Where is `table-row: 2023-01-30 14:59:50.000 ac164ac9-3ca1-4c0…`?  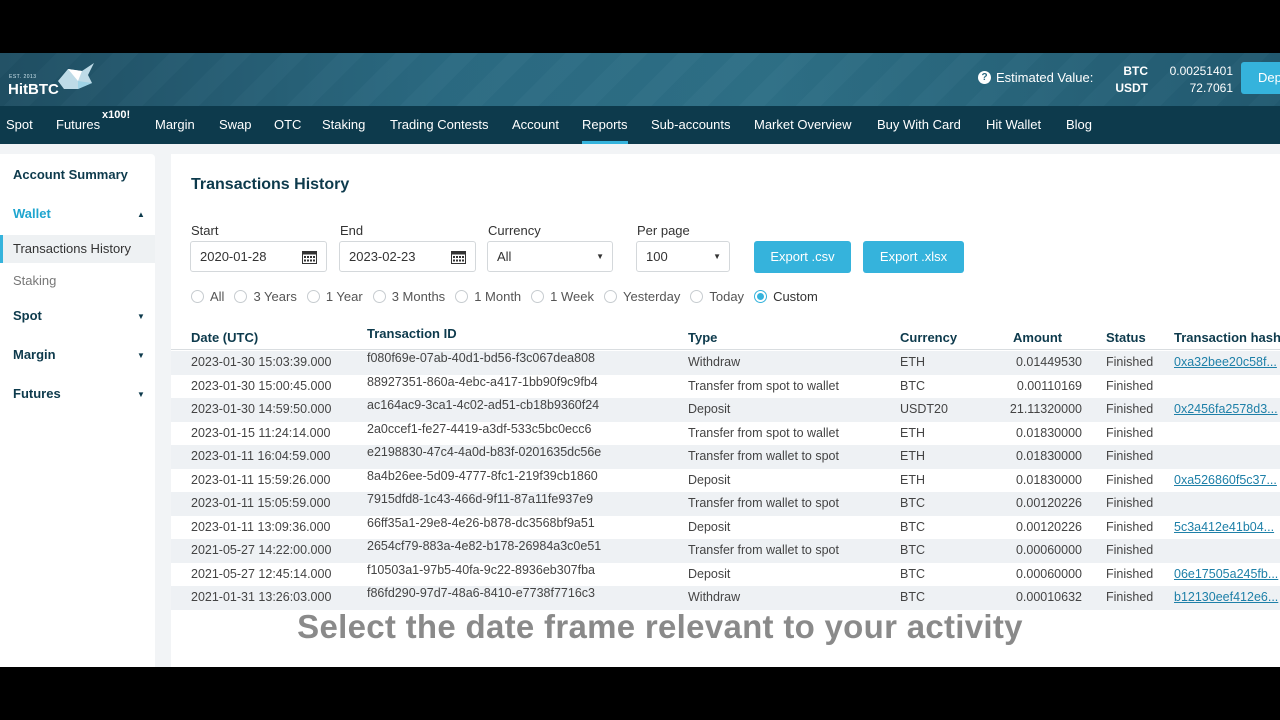 table-row: 2023-01-30 14:59:50.000 ac164ac9-3ca1-4c0… is located at coordinates (725, 410).